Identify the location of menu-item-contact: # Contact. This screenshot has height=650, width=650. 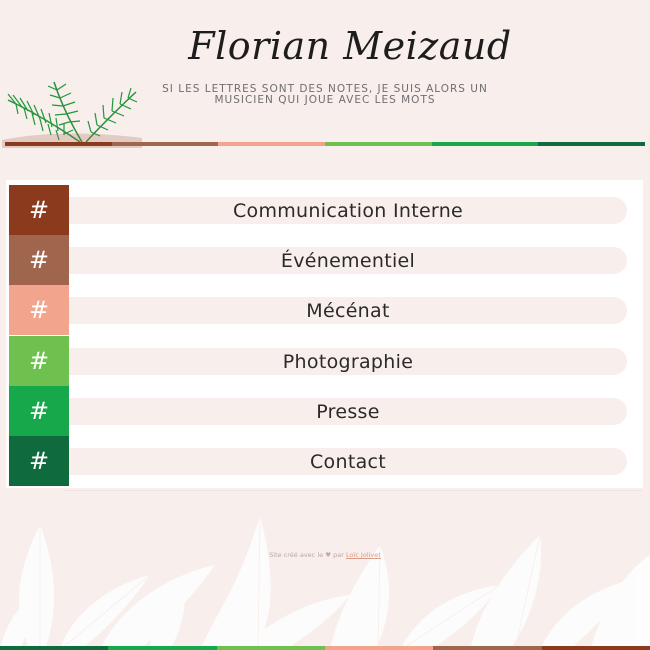
(322, 461).